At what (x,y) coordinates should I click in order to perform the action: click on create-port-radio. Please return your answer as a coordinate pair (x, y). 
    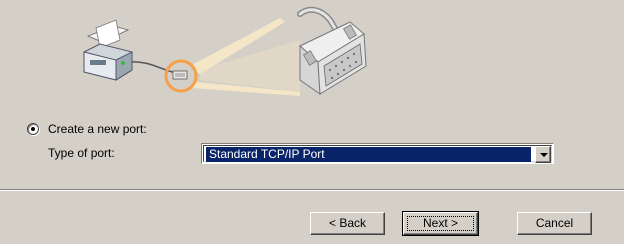
    Looking at the image, I should click on (33, 129).